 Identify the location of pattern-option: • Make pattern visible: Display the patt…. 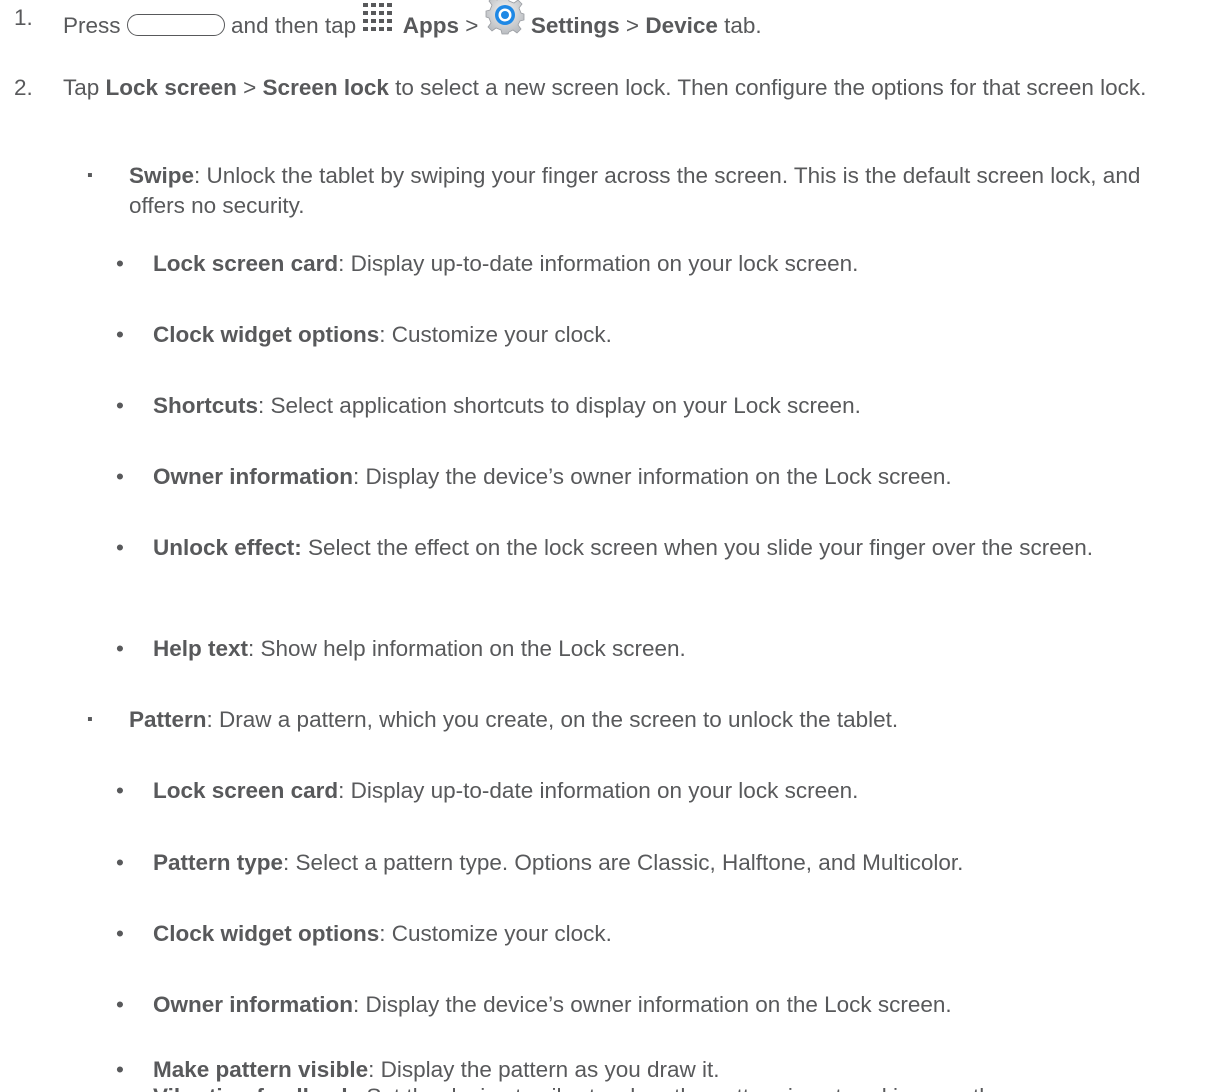
(597, 1070).